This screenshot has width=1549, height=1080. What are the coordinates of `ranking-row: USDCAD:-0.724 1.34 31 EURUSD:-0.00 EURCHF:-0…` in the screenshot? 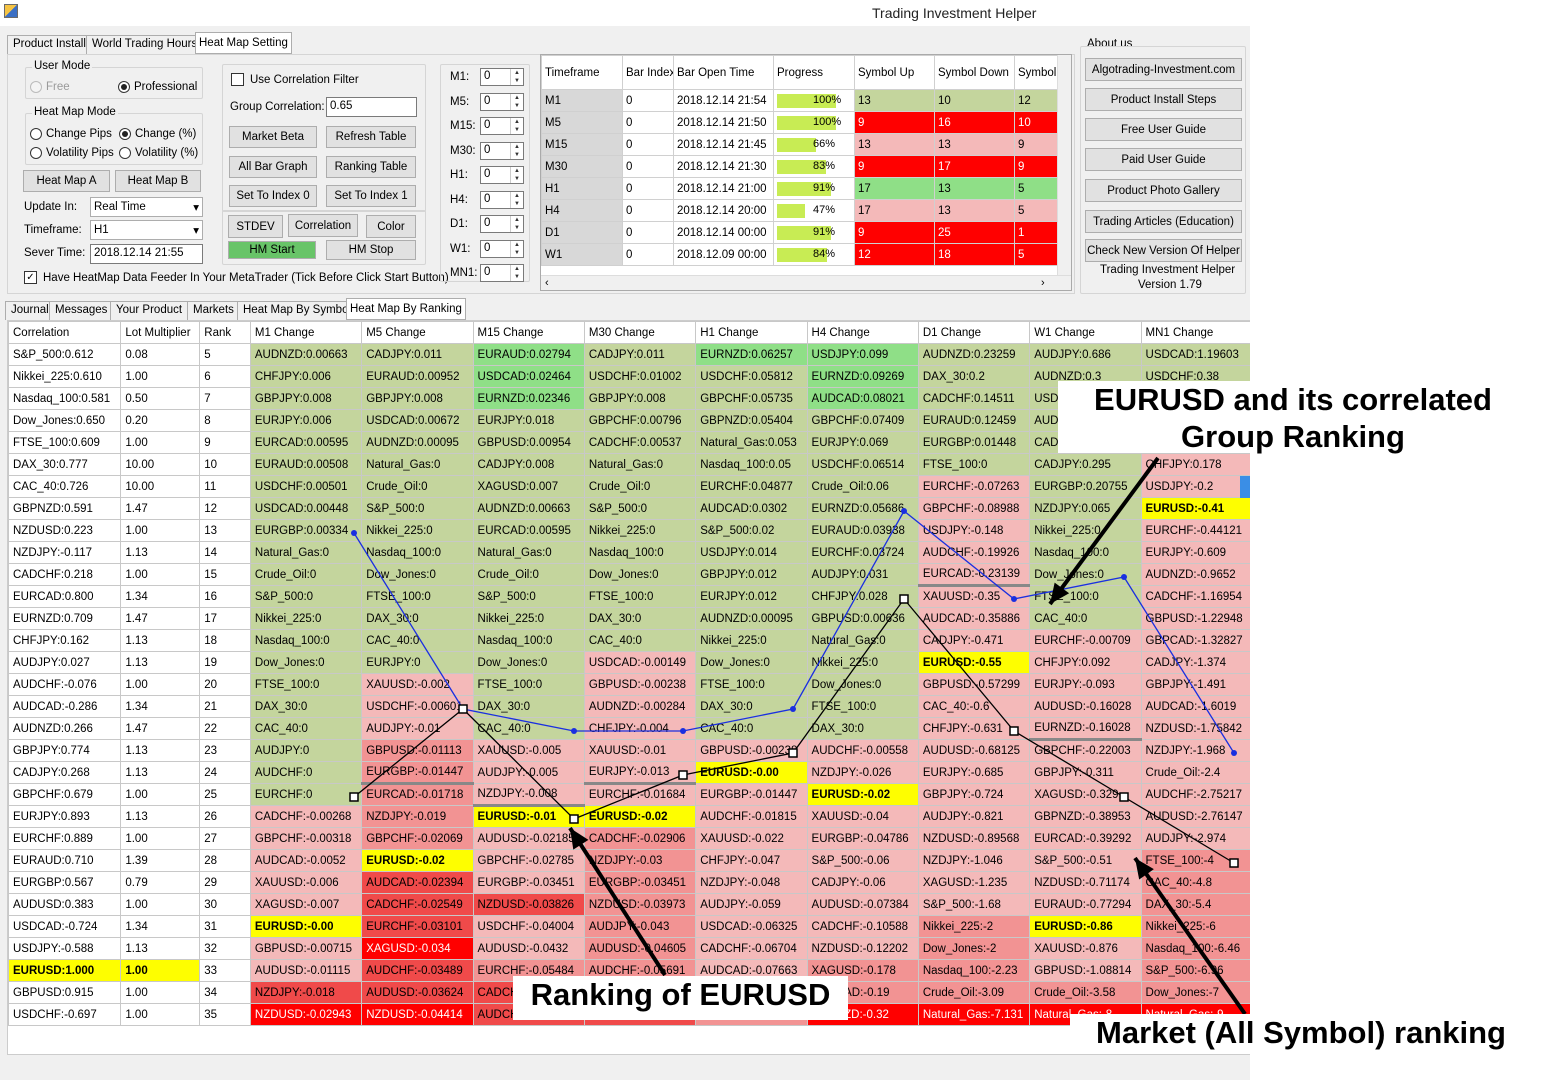 It's located at (628, 926).